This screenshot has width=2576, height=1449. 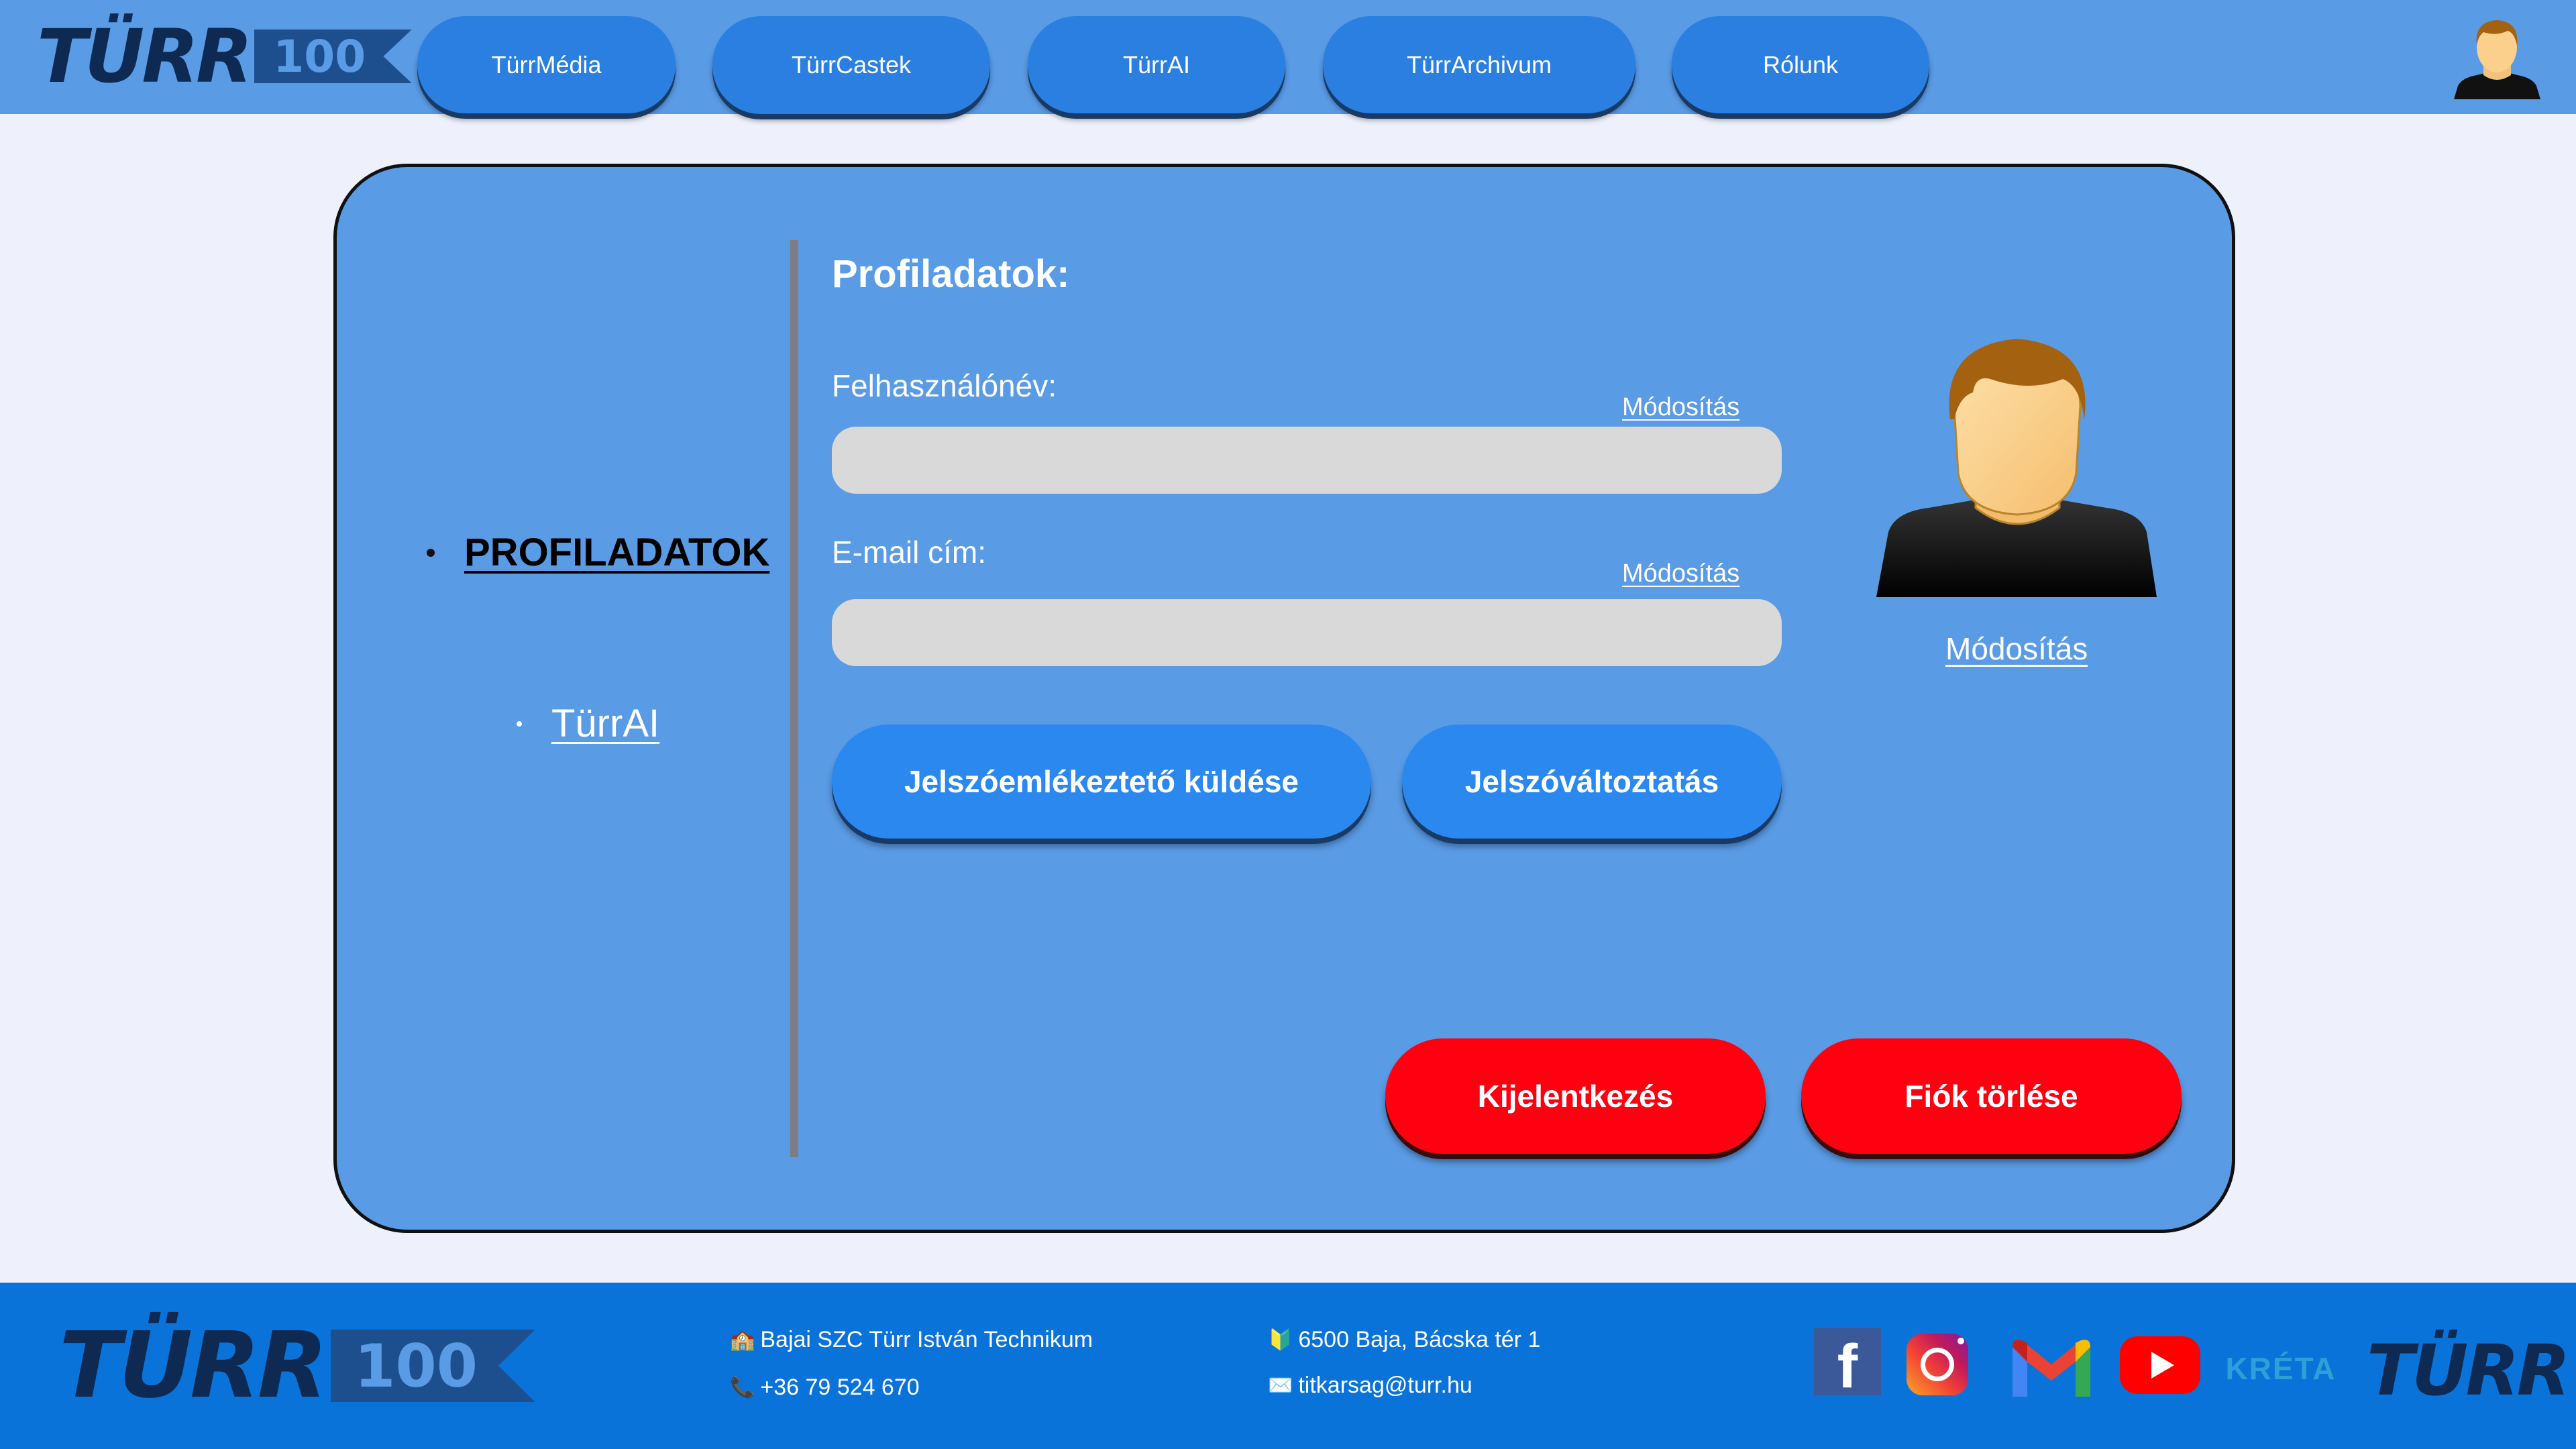 I want to click on footer-phone-info: 📞 +36 79 524 670, so click(x=825, y=1388).